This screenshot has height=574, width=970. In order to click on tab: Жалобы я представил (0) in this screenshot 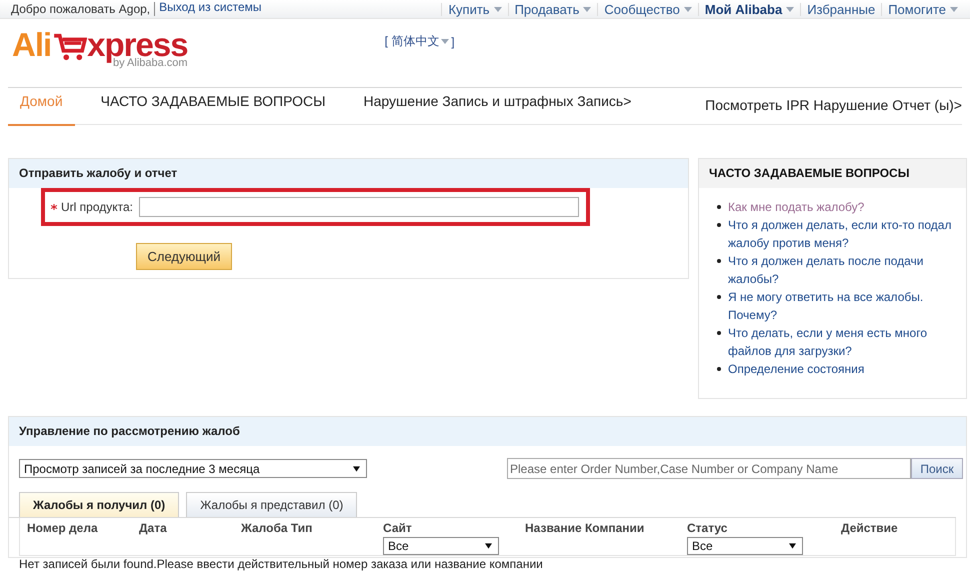, I will do `click(272, 504)`.